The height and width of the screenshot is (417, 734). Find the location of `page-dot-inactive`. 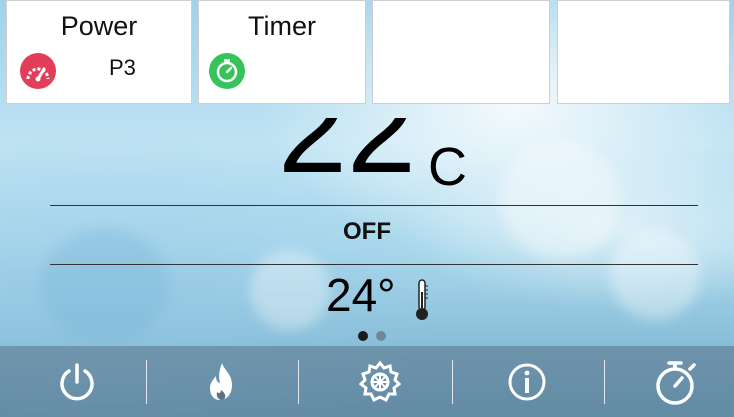

page-dot-inactive is located at coordinates (381, 336).